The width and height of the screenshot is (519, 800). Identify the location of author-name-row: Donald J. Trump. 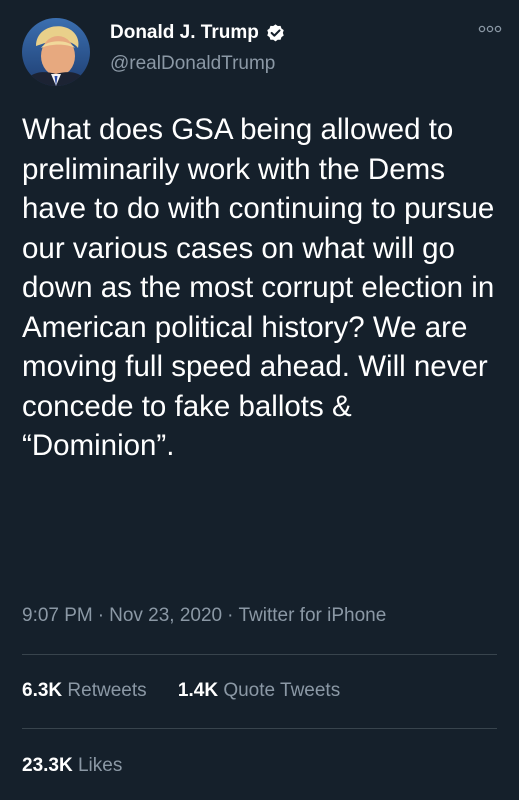
(198, 33).